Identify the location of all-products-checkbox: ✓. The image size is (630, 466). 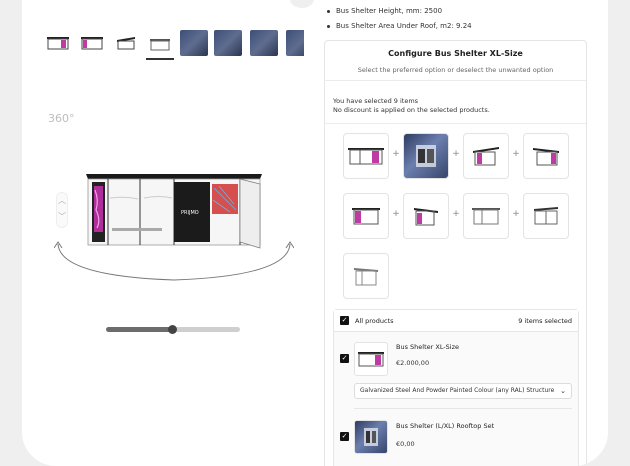
(344, 320).